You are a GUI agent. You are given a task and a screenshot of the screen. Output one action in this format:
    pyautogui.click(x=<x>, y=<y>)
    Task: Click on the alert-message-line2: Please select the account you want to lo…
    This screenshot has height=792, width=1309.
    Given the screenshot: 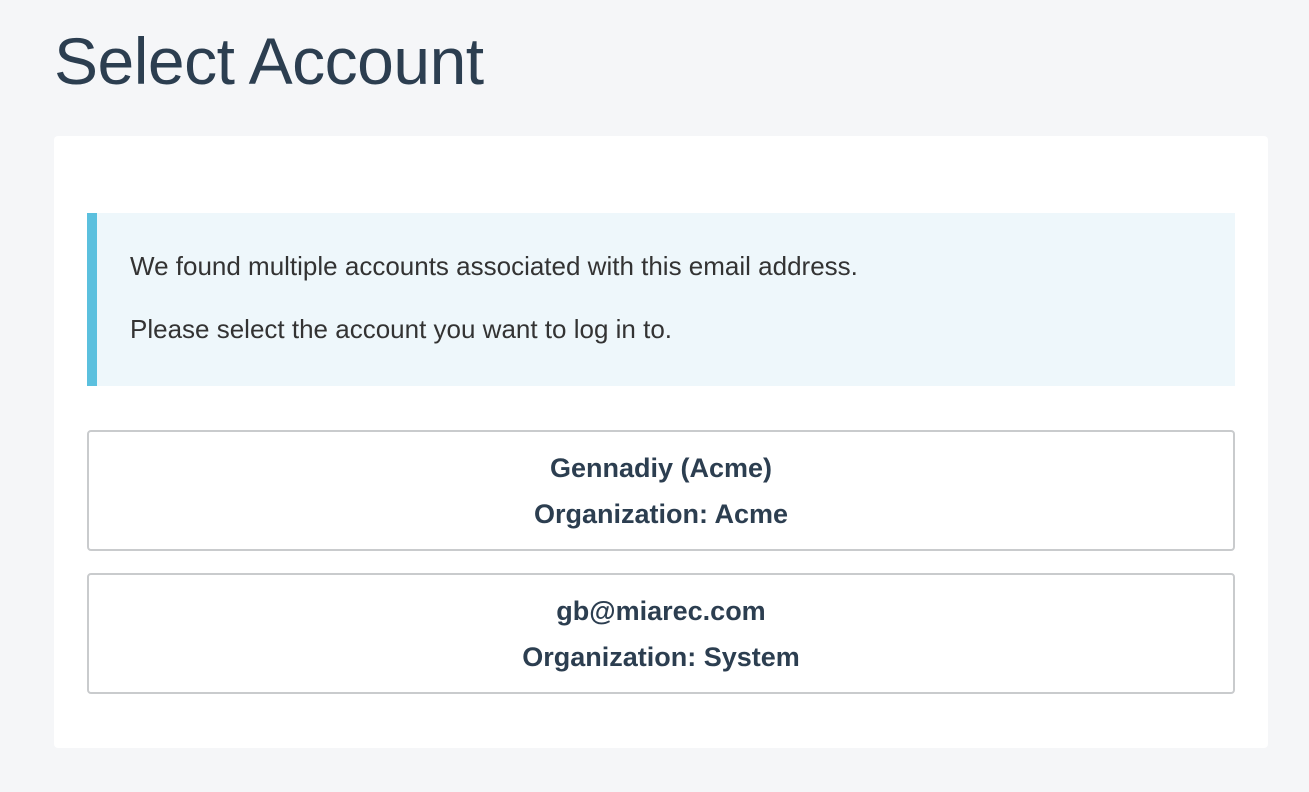 What is the action you would take?
    pyautogui.click(x=401, y=329)
    